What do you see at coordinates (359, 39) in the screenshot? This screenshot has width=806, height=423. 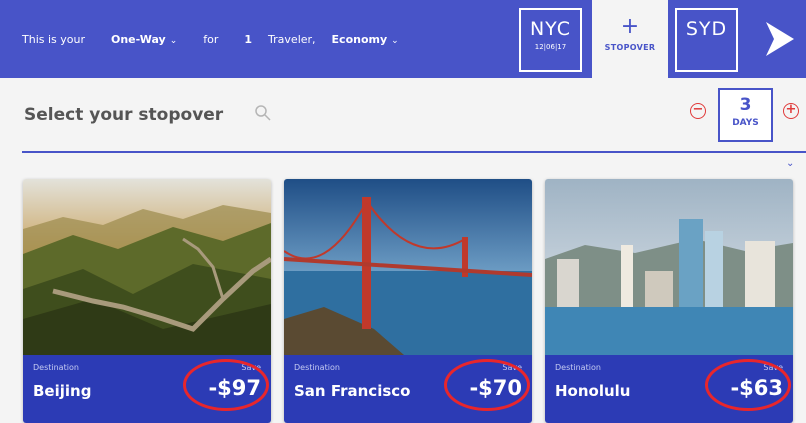 I see `cabin-class-value: Economy` at bounding box center [359, 39].